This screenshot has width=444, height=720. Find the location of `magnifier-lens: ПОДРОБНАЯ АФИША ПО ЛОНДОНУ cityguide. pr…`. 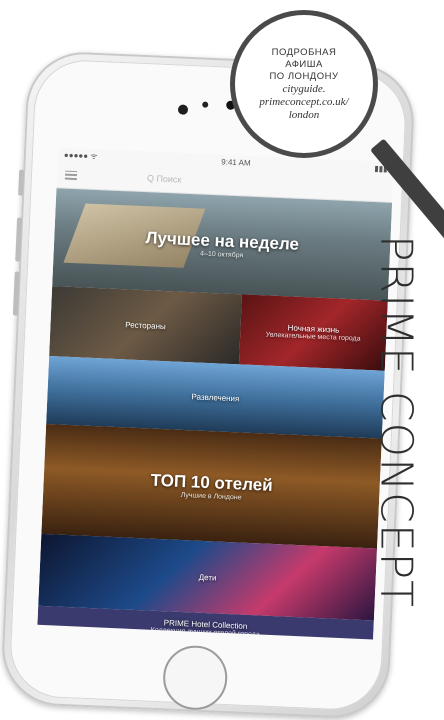

magnifier-lens: ПОДРОБНАЯ АФИША ПО ЛОНДОНУ cityguide. pr… is located at coordinates (304, 84).